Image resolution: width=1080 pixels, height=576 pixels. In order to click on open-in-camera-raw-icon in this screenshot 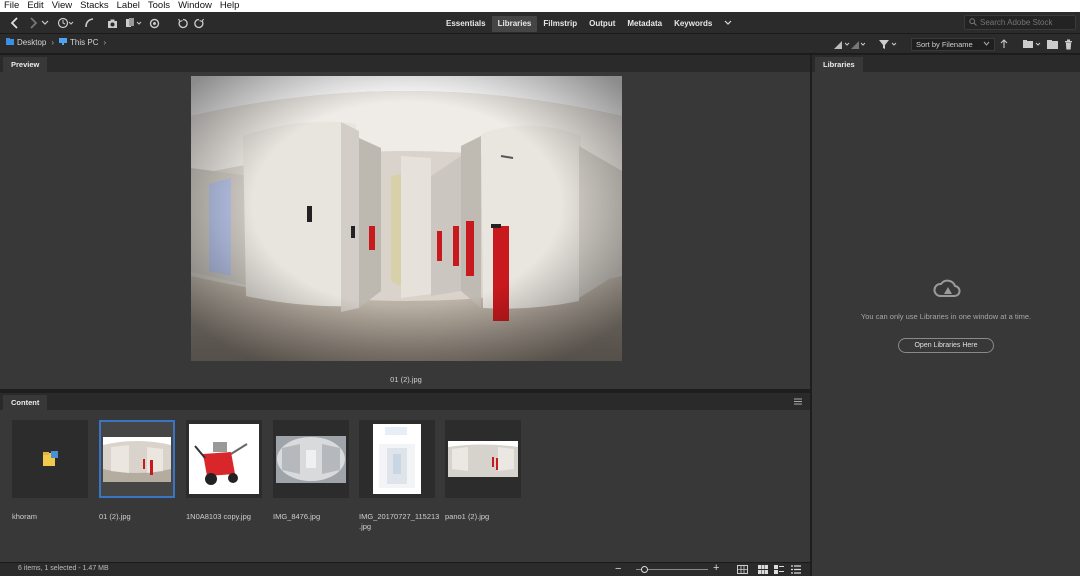, I will do `click(154, 23)`.